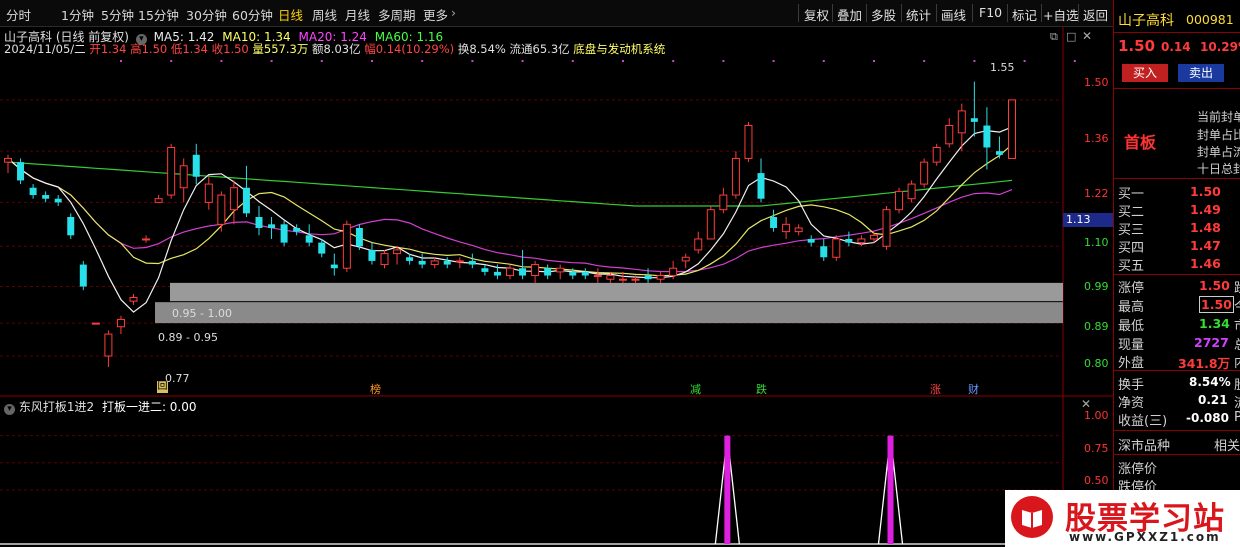 This screenshot has height=547, width=1240. What do you see at coordinates (1227, 444) in the screenshot?
I see `sector-related: 相关` at bounding box center [1227, 444].